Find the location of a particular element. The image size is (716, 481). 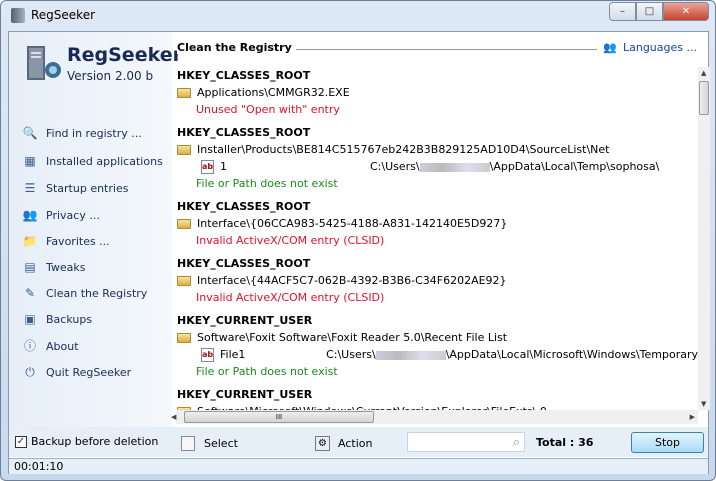

value-data: C:\Users\ \AppData\Local\Temp\sophosa\ is located at coordinates (514, 166).